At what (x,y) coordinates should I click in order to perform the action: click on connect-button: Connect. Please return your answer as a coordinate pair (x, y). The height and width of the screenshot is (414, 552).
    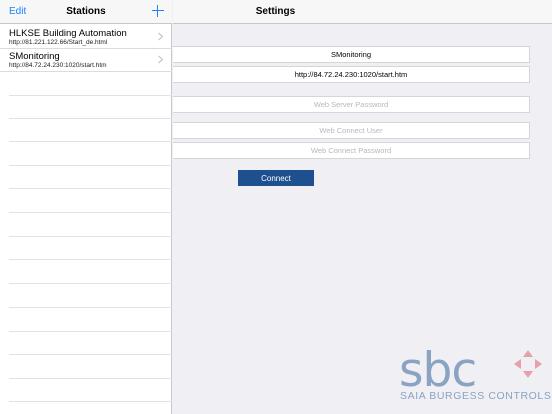
    Looking at the image, I should click on (276, 178).